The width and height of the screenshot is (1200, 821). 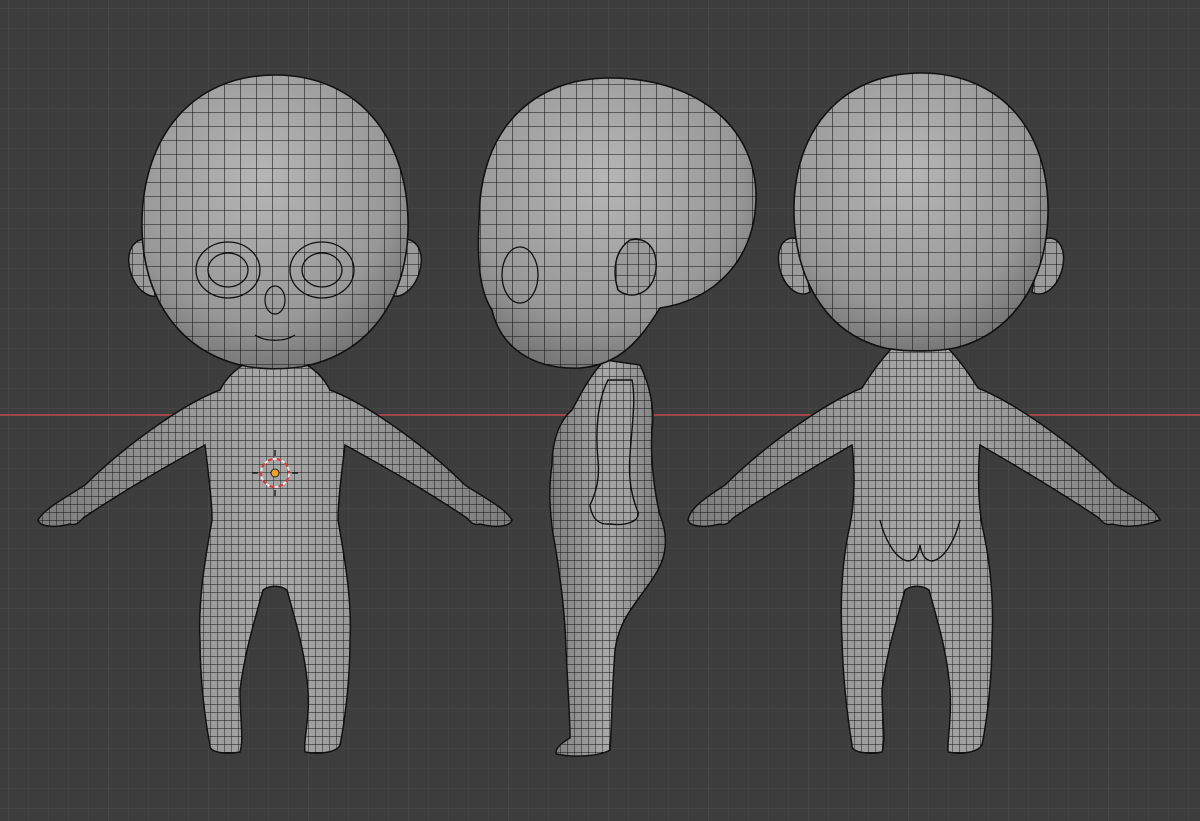 What do you see at coordinates (275, 473) in the screenshot?
I see `object-origin-icon` at bounding box center [275, 473].